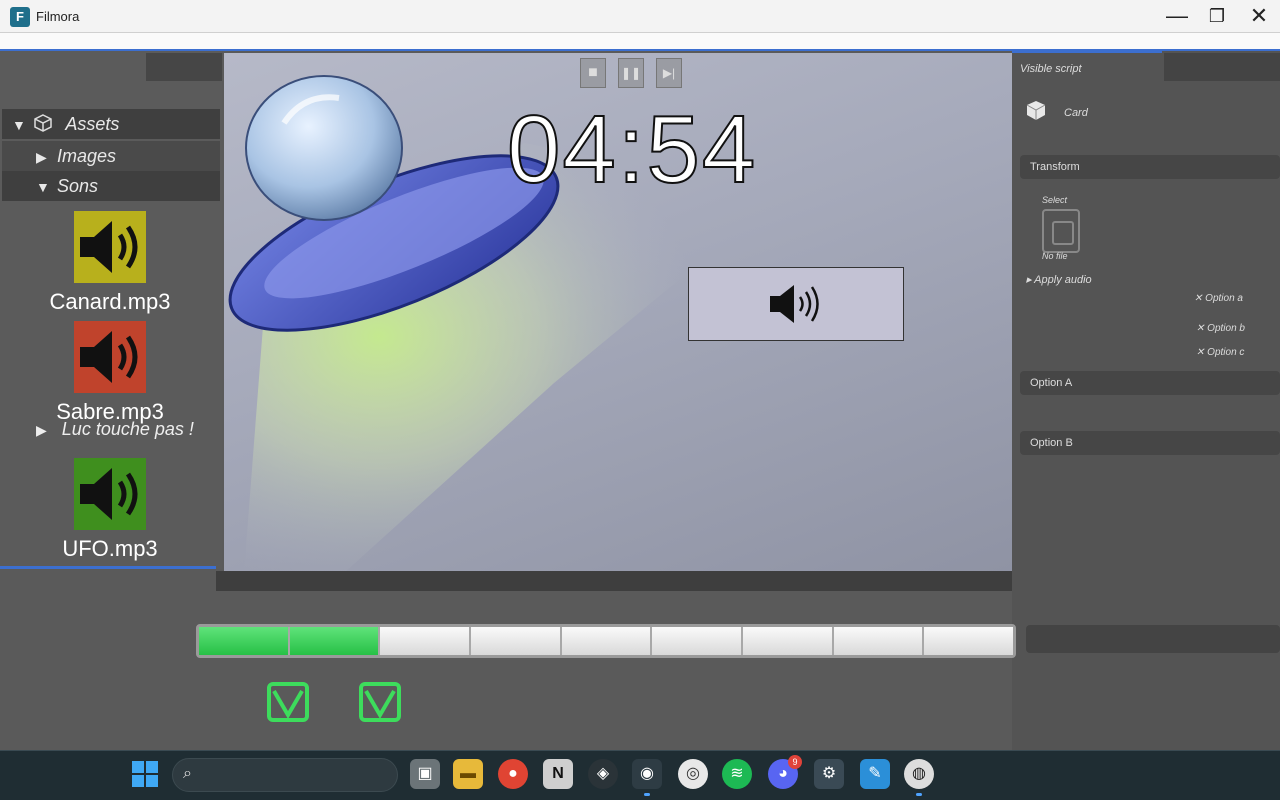 Image resolution: width=1280 pixels, height=800 pixels. I want to click on minimize-button: —, so click(1177, 16).